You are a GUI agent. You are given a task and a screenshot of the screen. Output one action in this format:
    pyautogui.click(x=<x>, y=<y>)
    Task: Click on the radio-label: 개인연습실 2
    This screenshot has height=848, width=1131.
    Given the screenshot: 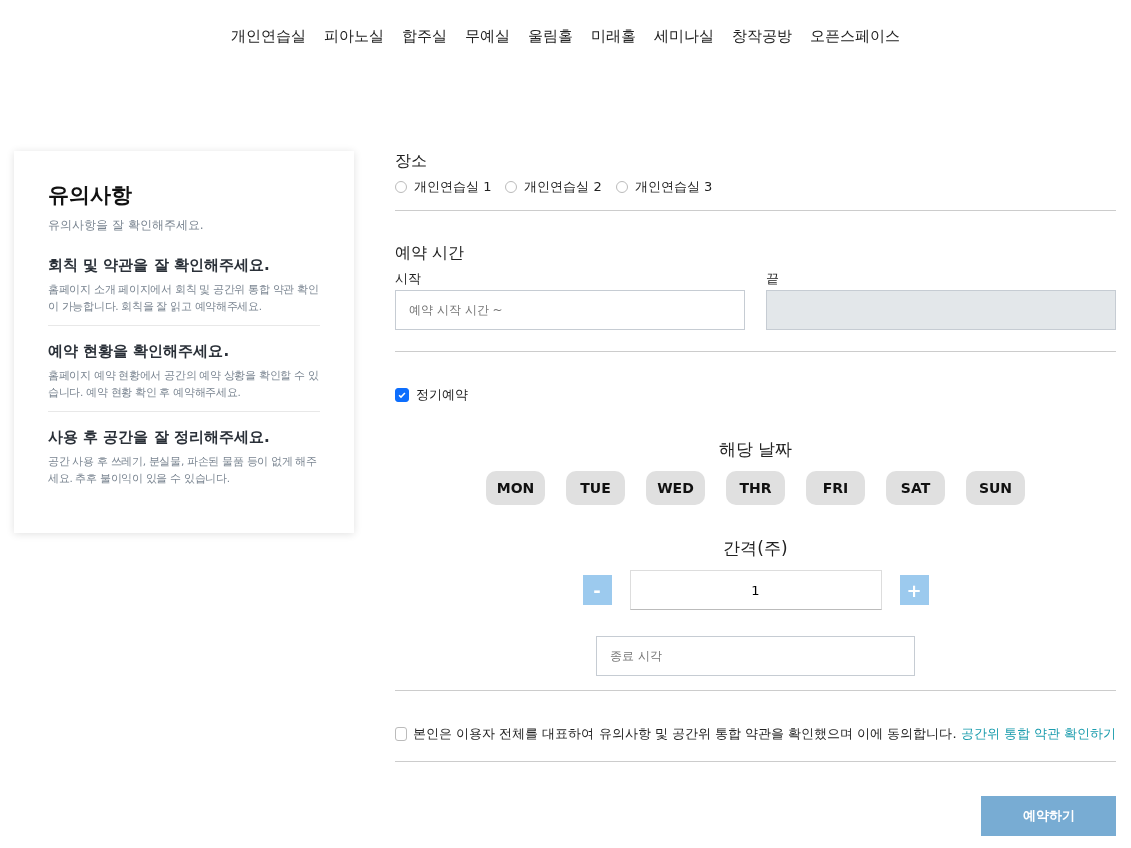 What is the action you would take?
    pyautogui.click(x=563, y=187)
    